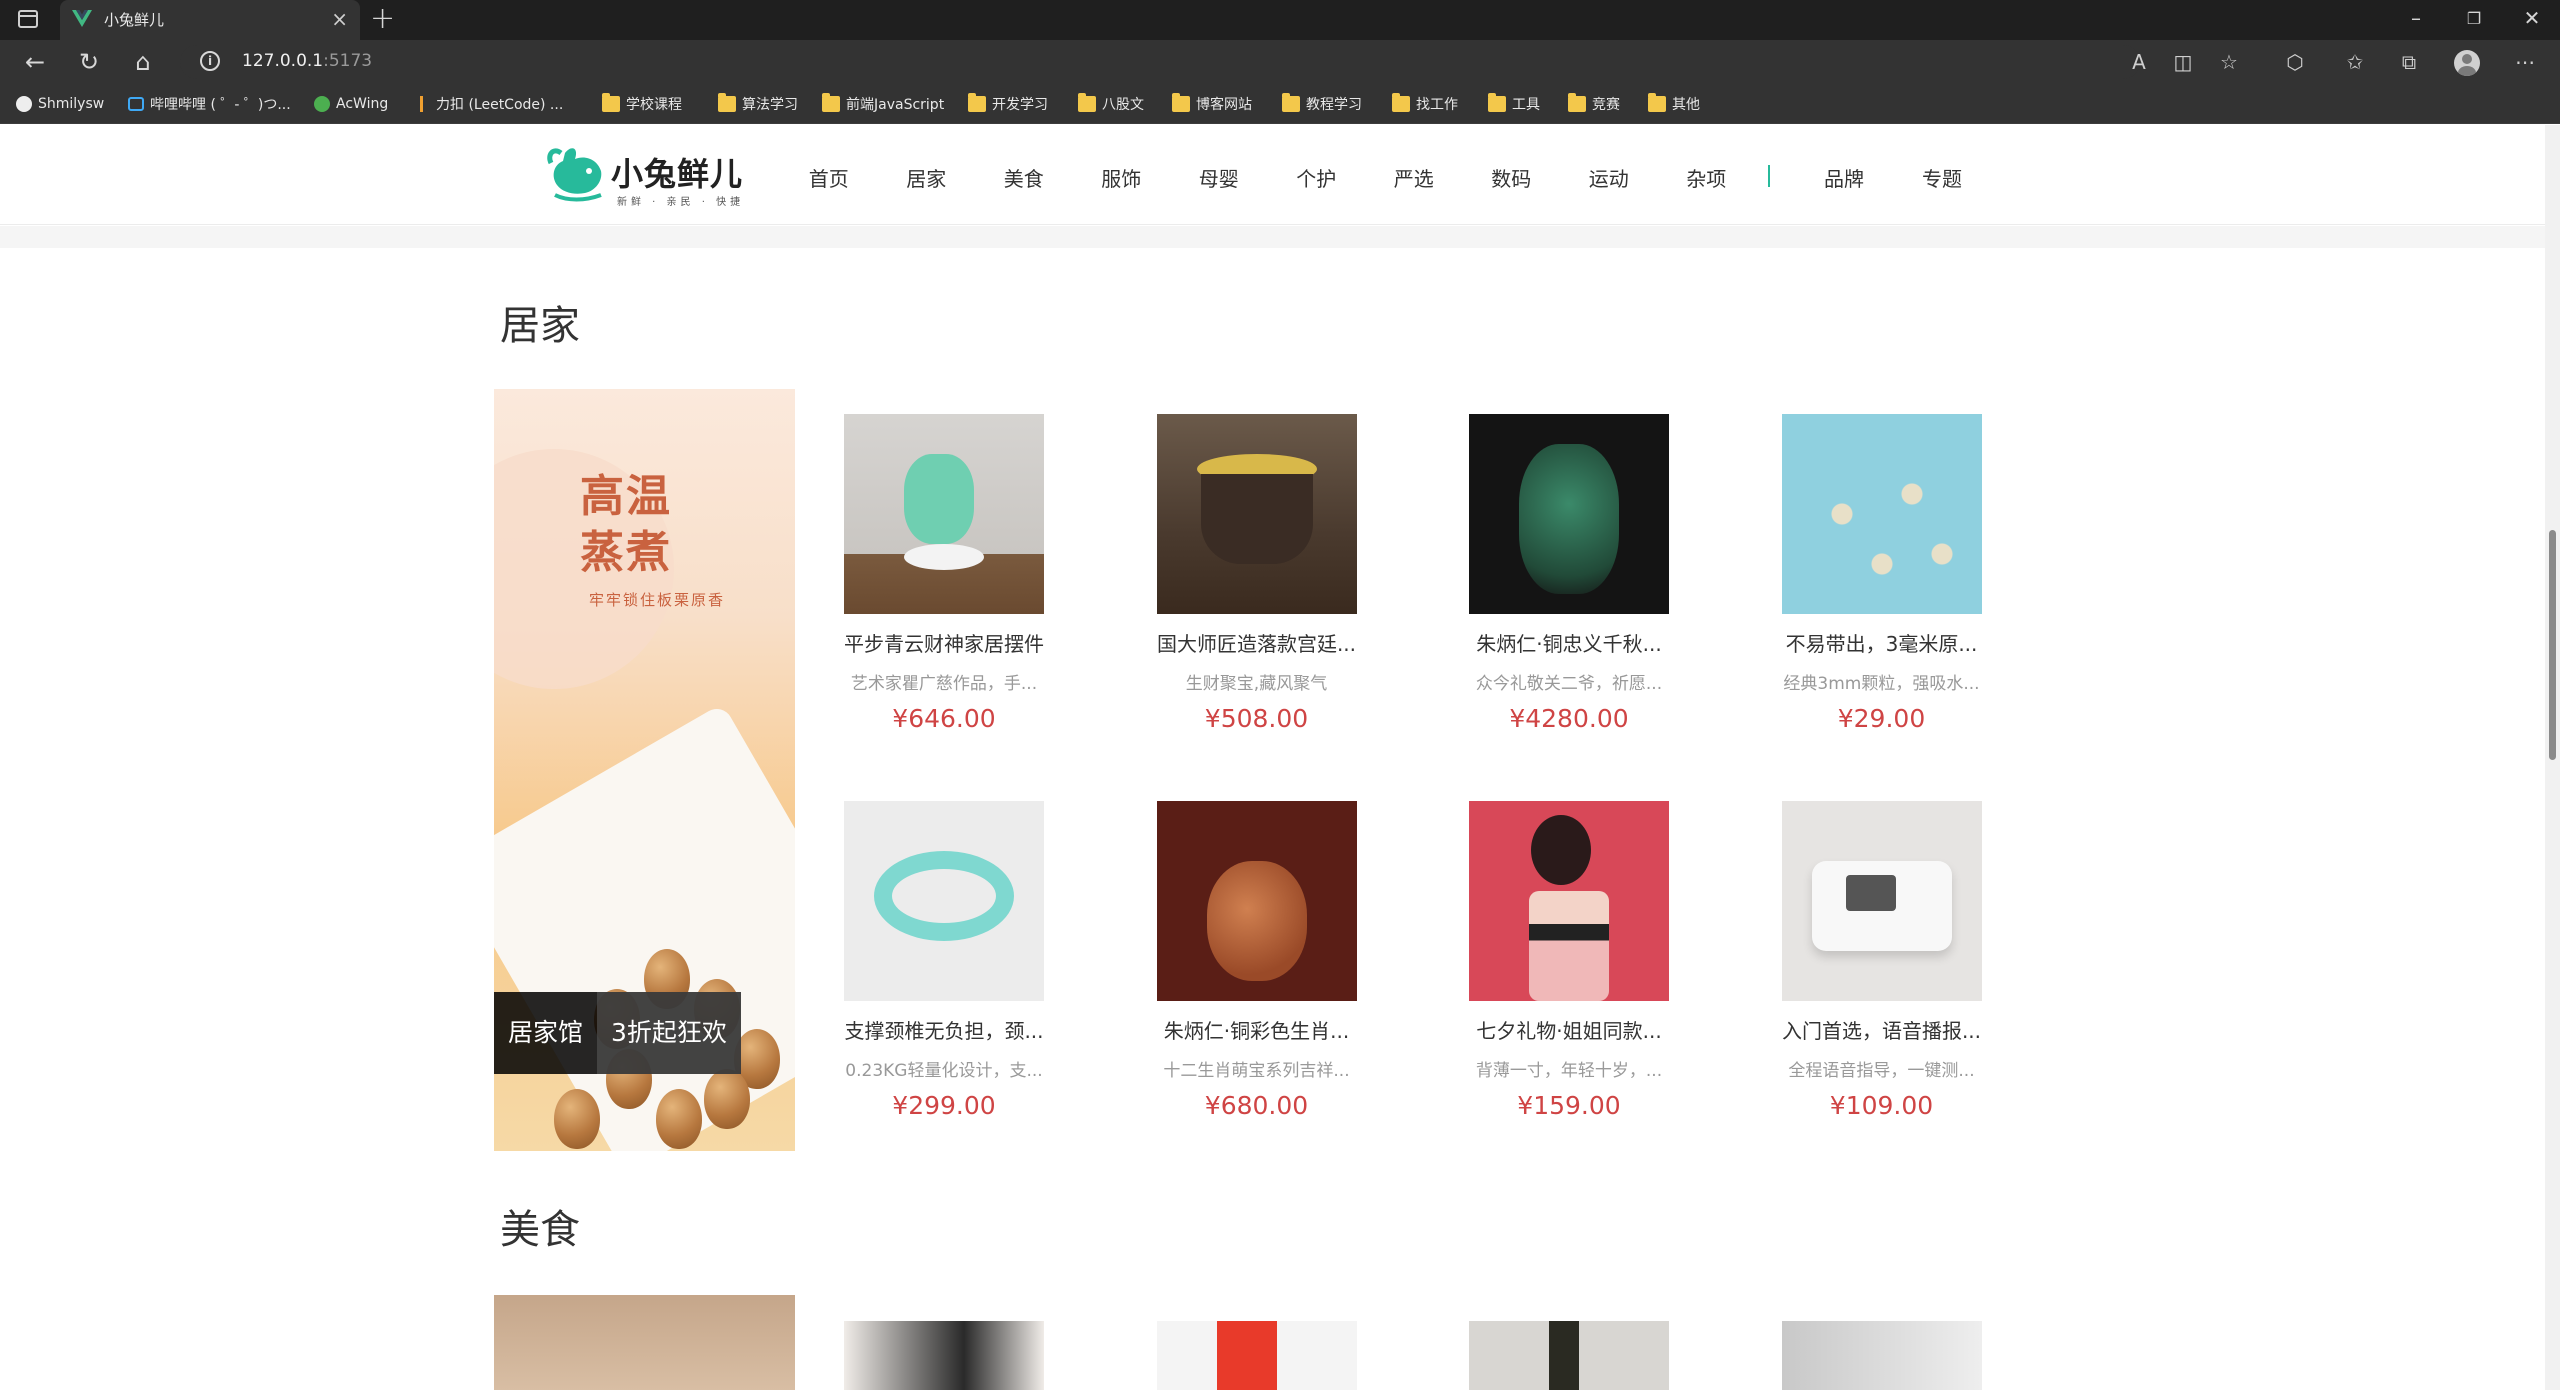 This screenshot has width=2560, height=1390. What do you see at coordinates (210, 20) in the screenshot?
I see `browser-tab: 小兔鲜儿 ×` at bounding box center [210, 20].